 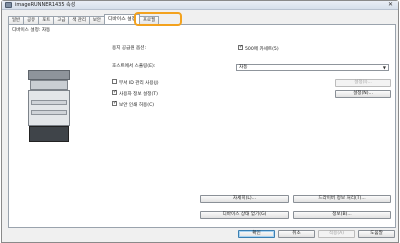 I want to click on secure-print-checkbox, so click(x=114, y=103).